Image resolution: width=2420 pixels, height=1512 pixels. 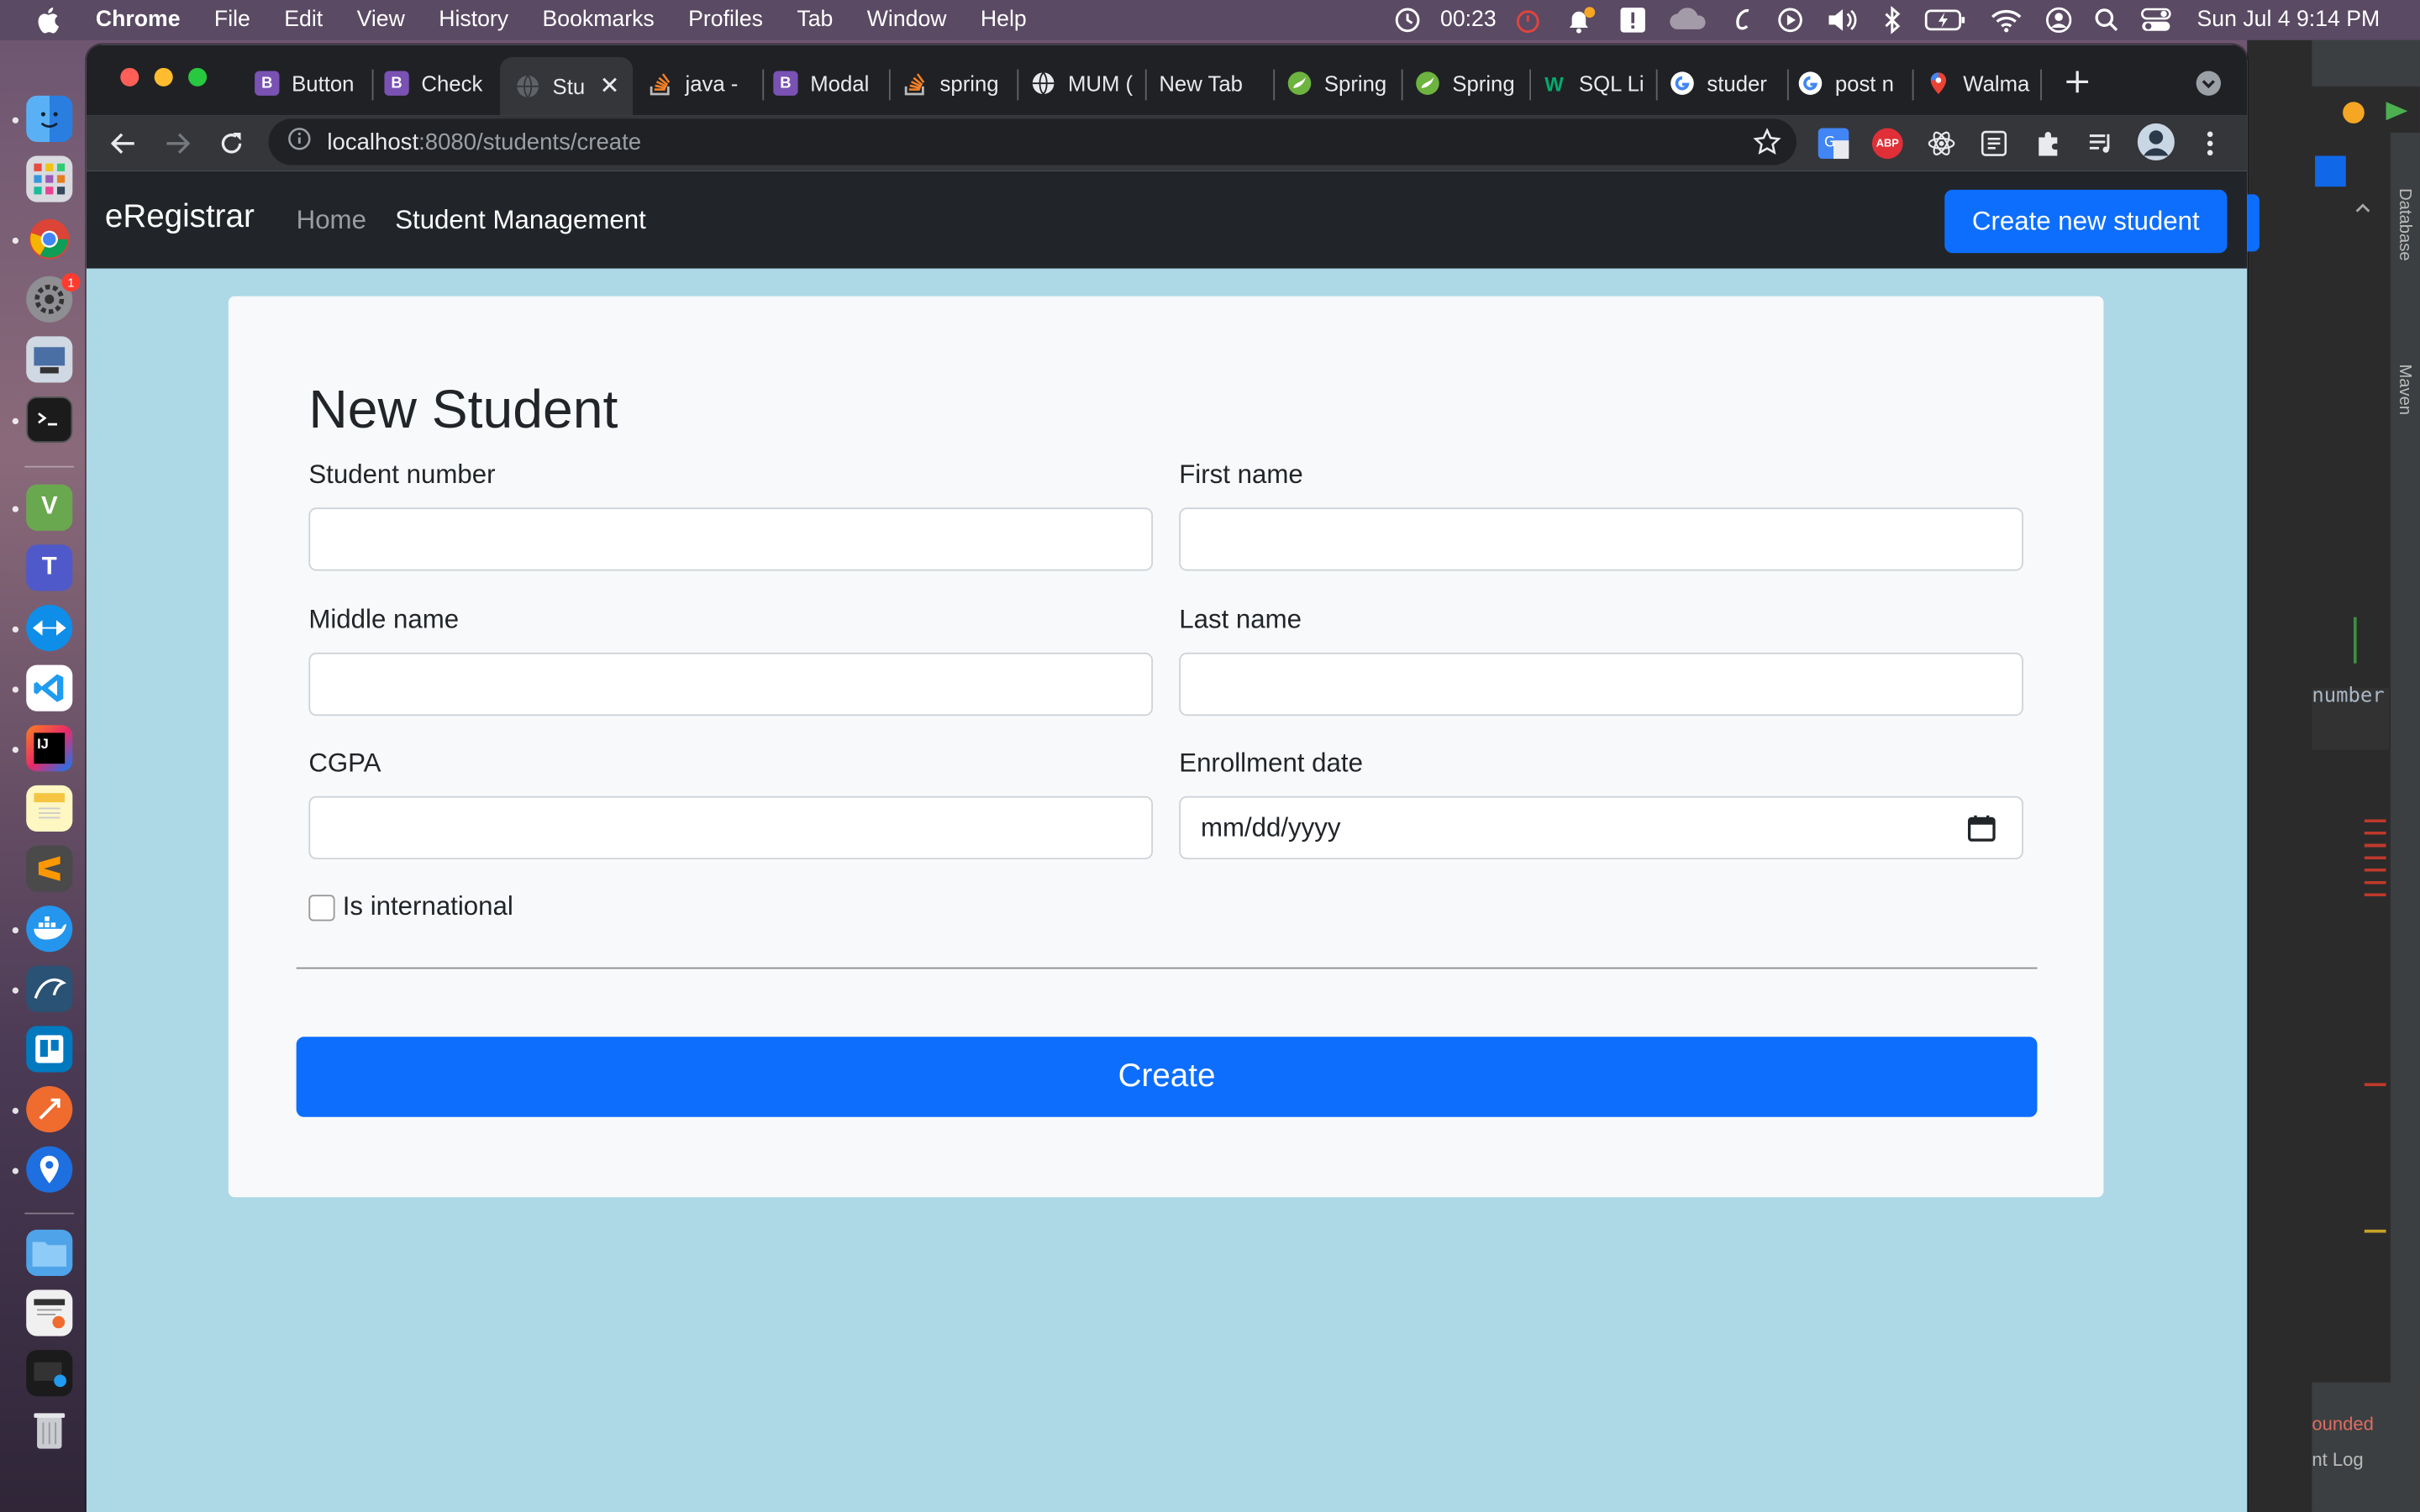 I want to click on nav-link-home: Home, so click(x=331, y=220).